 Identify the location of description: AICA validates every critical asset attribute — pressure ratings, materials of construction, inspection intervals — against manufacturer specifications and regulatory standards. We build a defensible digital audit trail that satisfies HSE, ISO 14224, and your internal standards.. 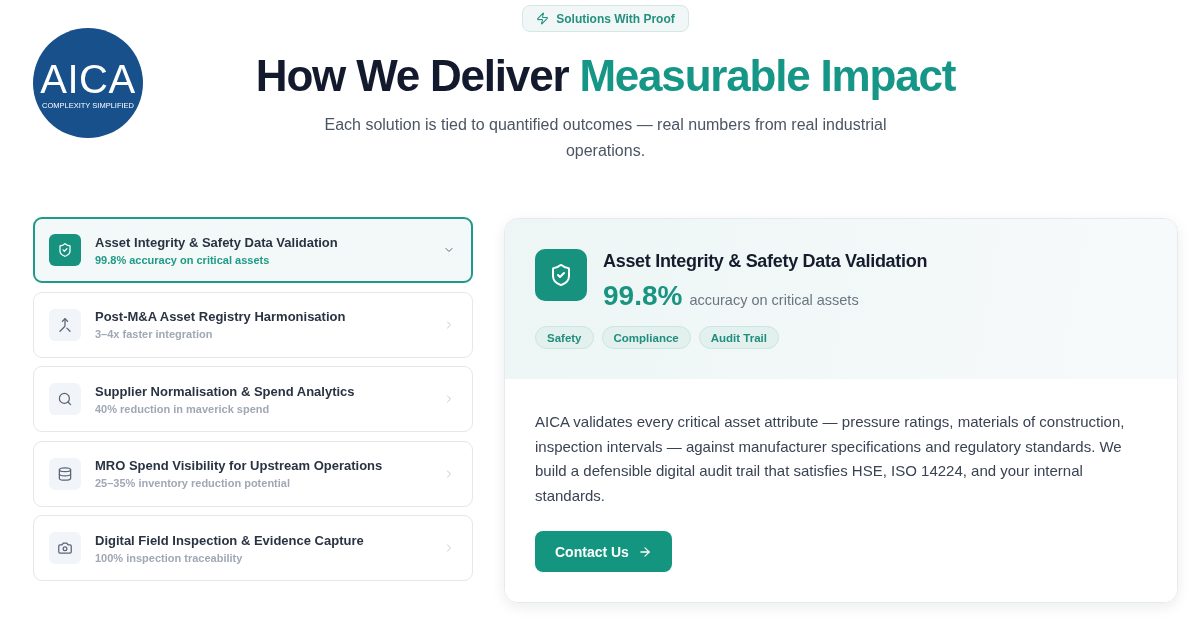
(830, 459).